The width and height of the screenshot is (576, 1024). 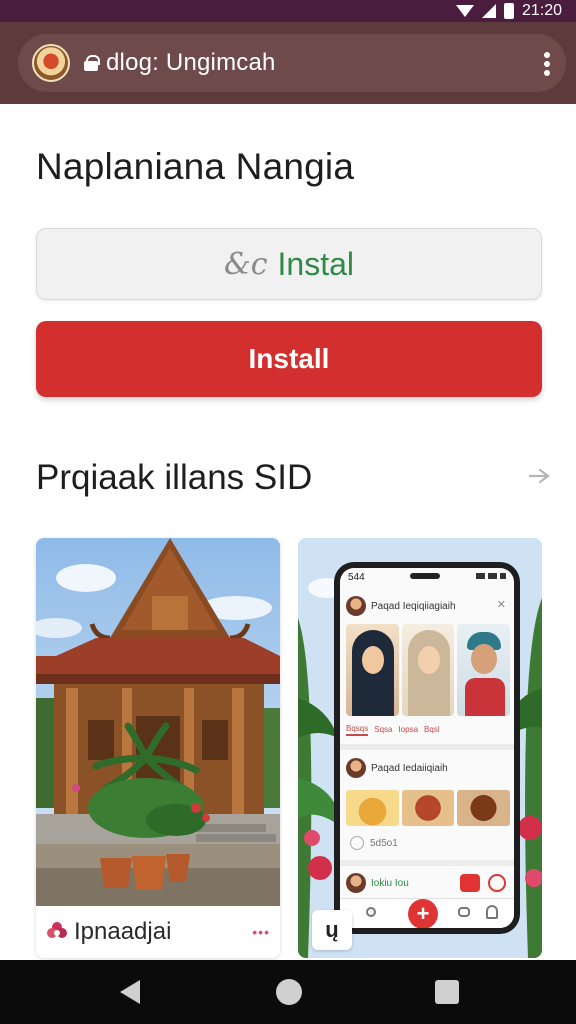 What do you see at coordinates (130, 992) in the screenshot?
I see `back-icon` at bounding box center [130, 992].